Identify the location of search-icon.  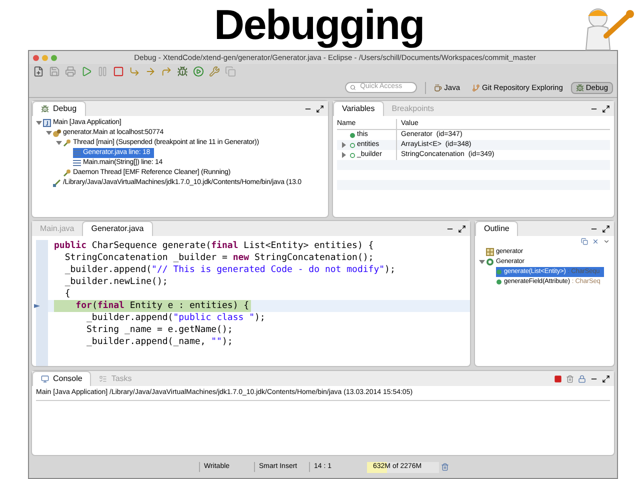
(353, 87).